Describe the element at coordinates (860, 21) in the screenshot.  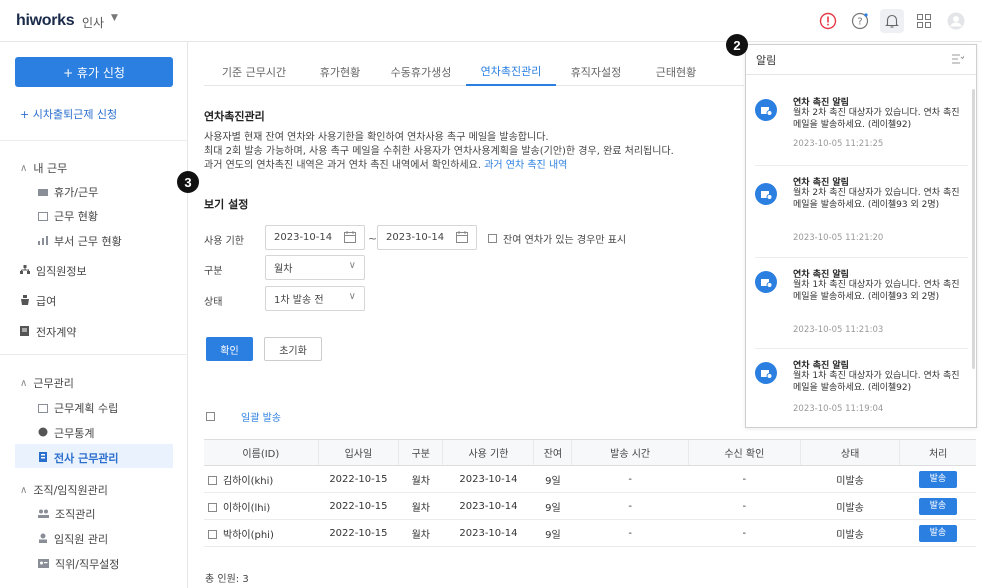
I see `help-icon: ?` at that location.